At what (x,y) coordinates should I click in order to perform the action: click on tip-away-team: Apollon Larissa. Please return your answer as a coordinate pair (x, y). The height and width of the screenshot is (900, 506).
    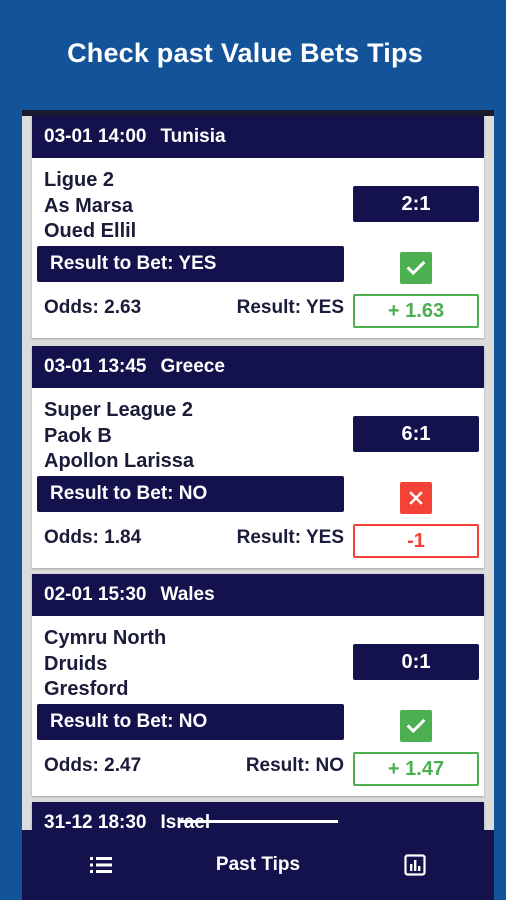
    Looking at the image, I should click on (119, 461).